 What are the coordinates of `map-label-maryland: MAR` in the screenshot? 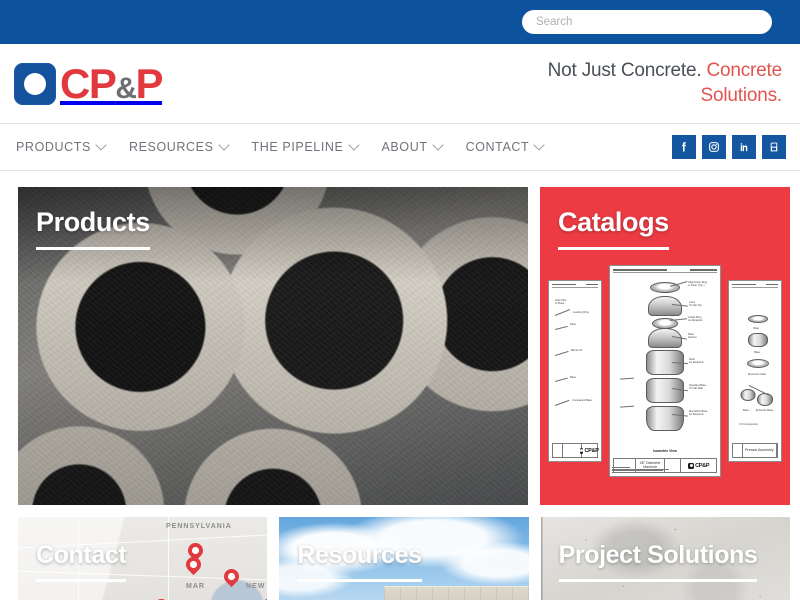 It's located at (195, 586).